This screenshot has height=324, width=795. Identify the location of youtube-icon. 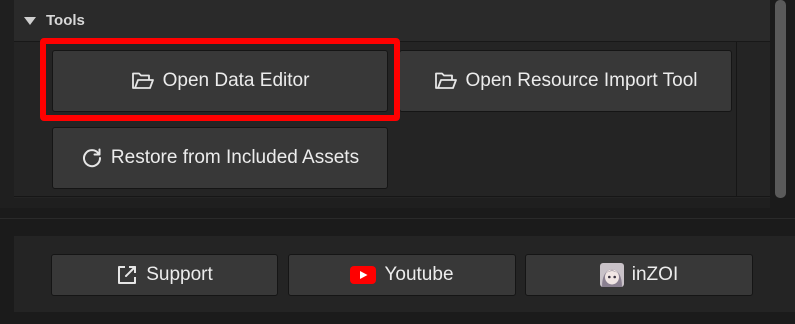
(363, 275).